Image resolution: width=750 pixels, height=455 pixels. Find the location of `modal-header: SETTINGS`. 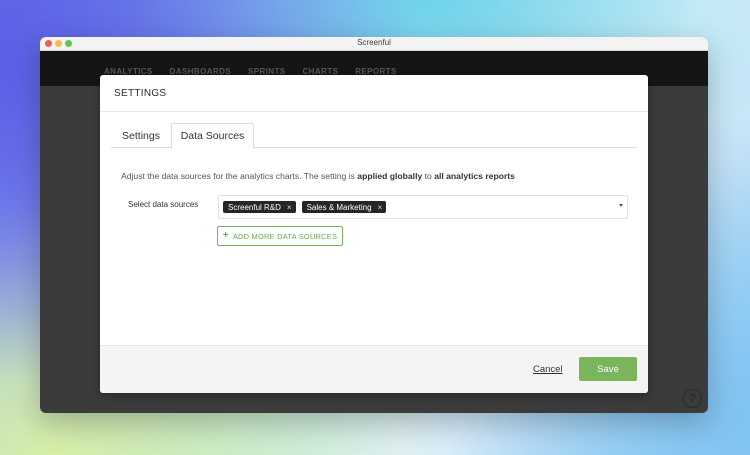

modal-header: SETTINGS is located at coordinates (374, 93).